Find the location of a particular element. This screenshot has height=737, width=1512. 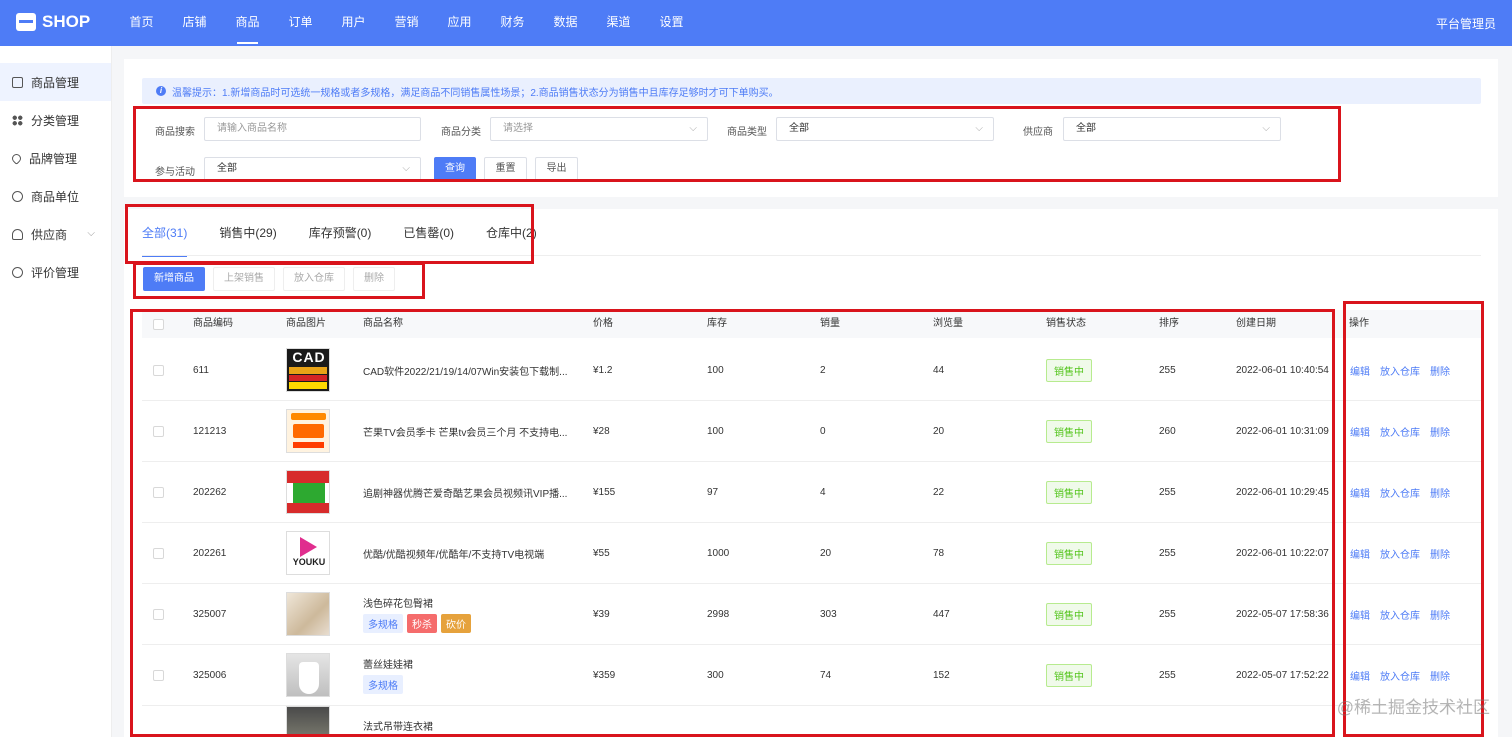

tab-all: 全部(31) is located at coordinates (165, 233).